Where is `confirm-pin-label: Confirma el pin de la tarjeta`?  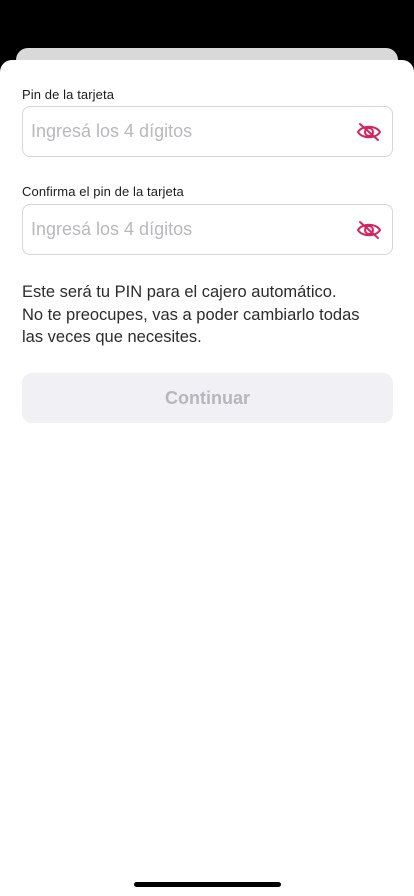 confirm-pin-label: Confirma el pin de la tarjeta is located at coordinates (103, 191).